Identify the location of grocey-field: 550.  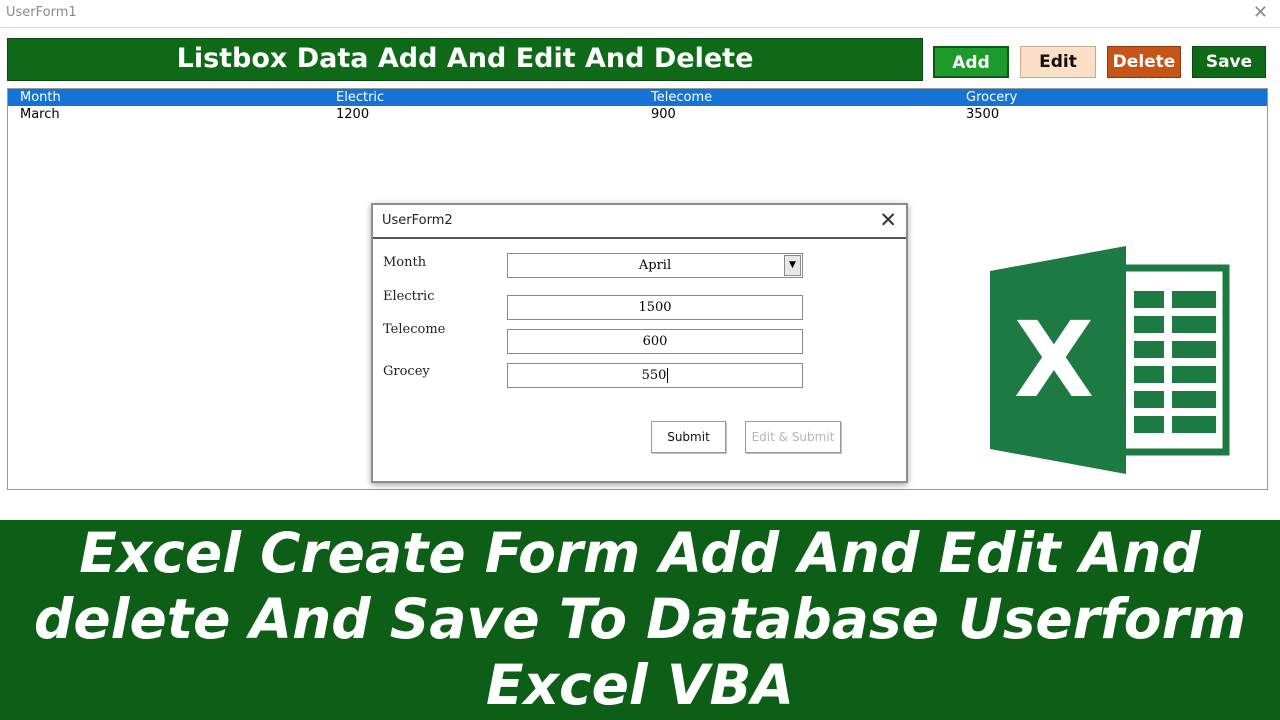
(655, 375).